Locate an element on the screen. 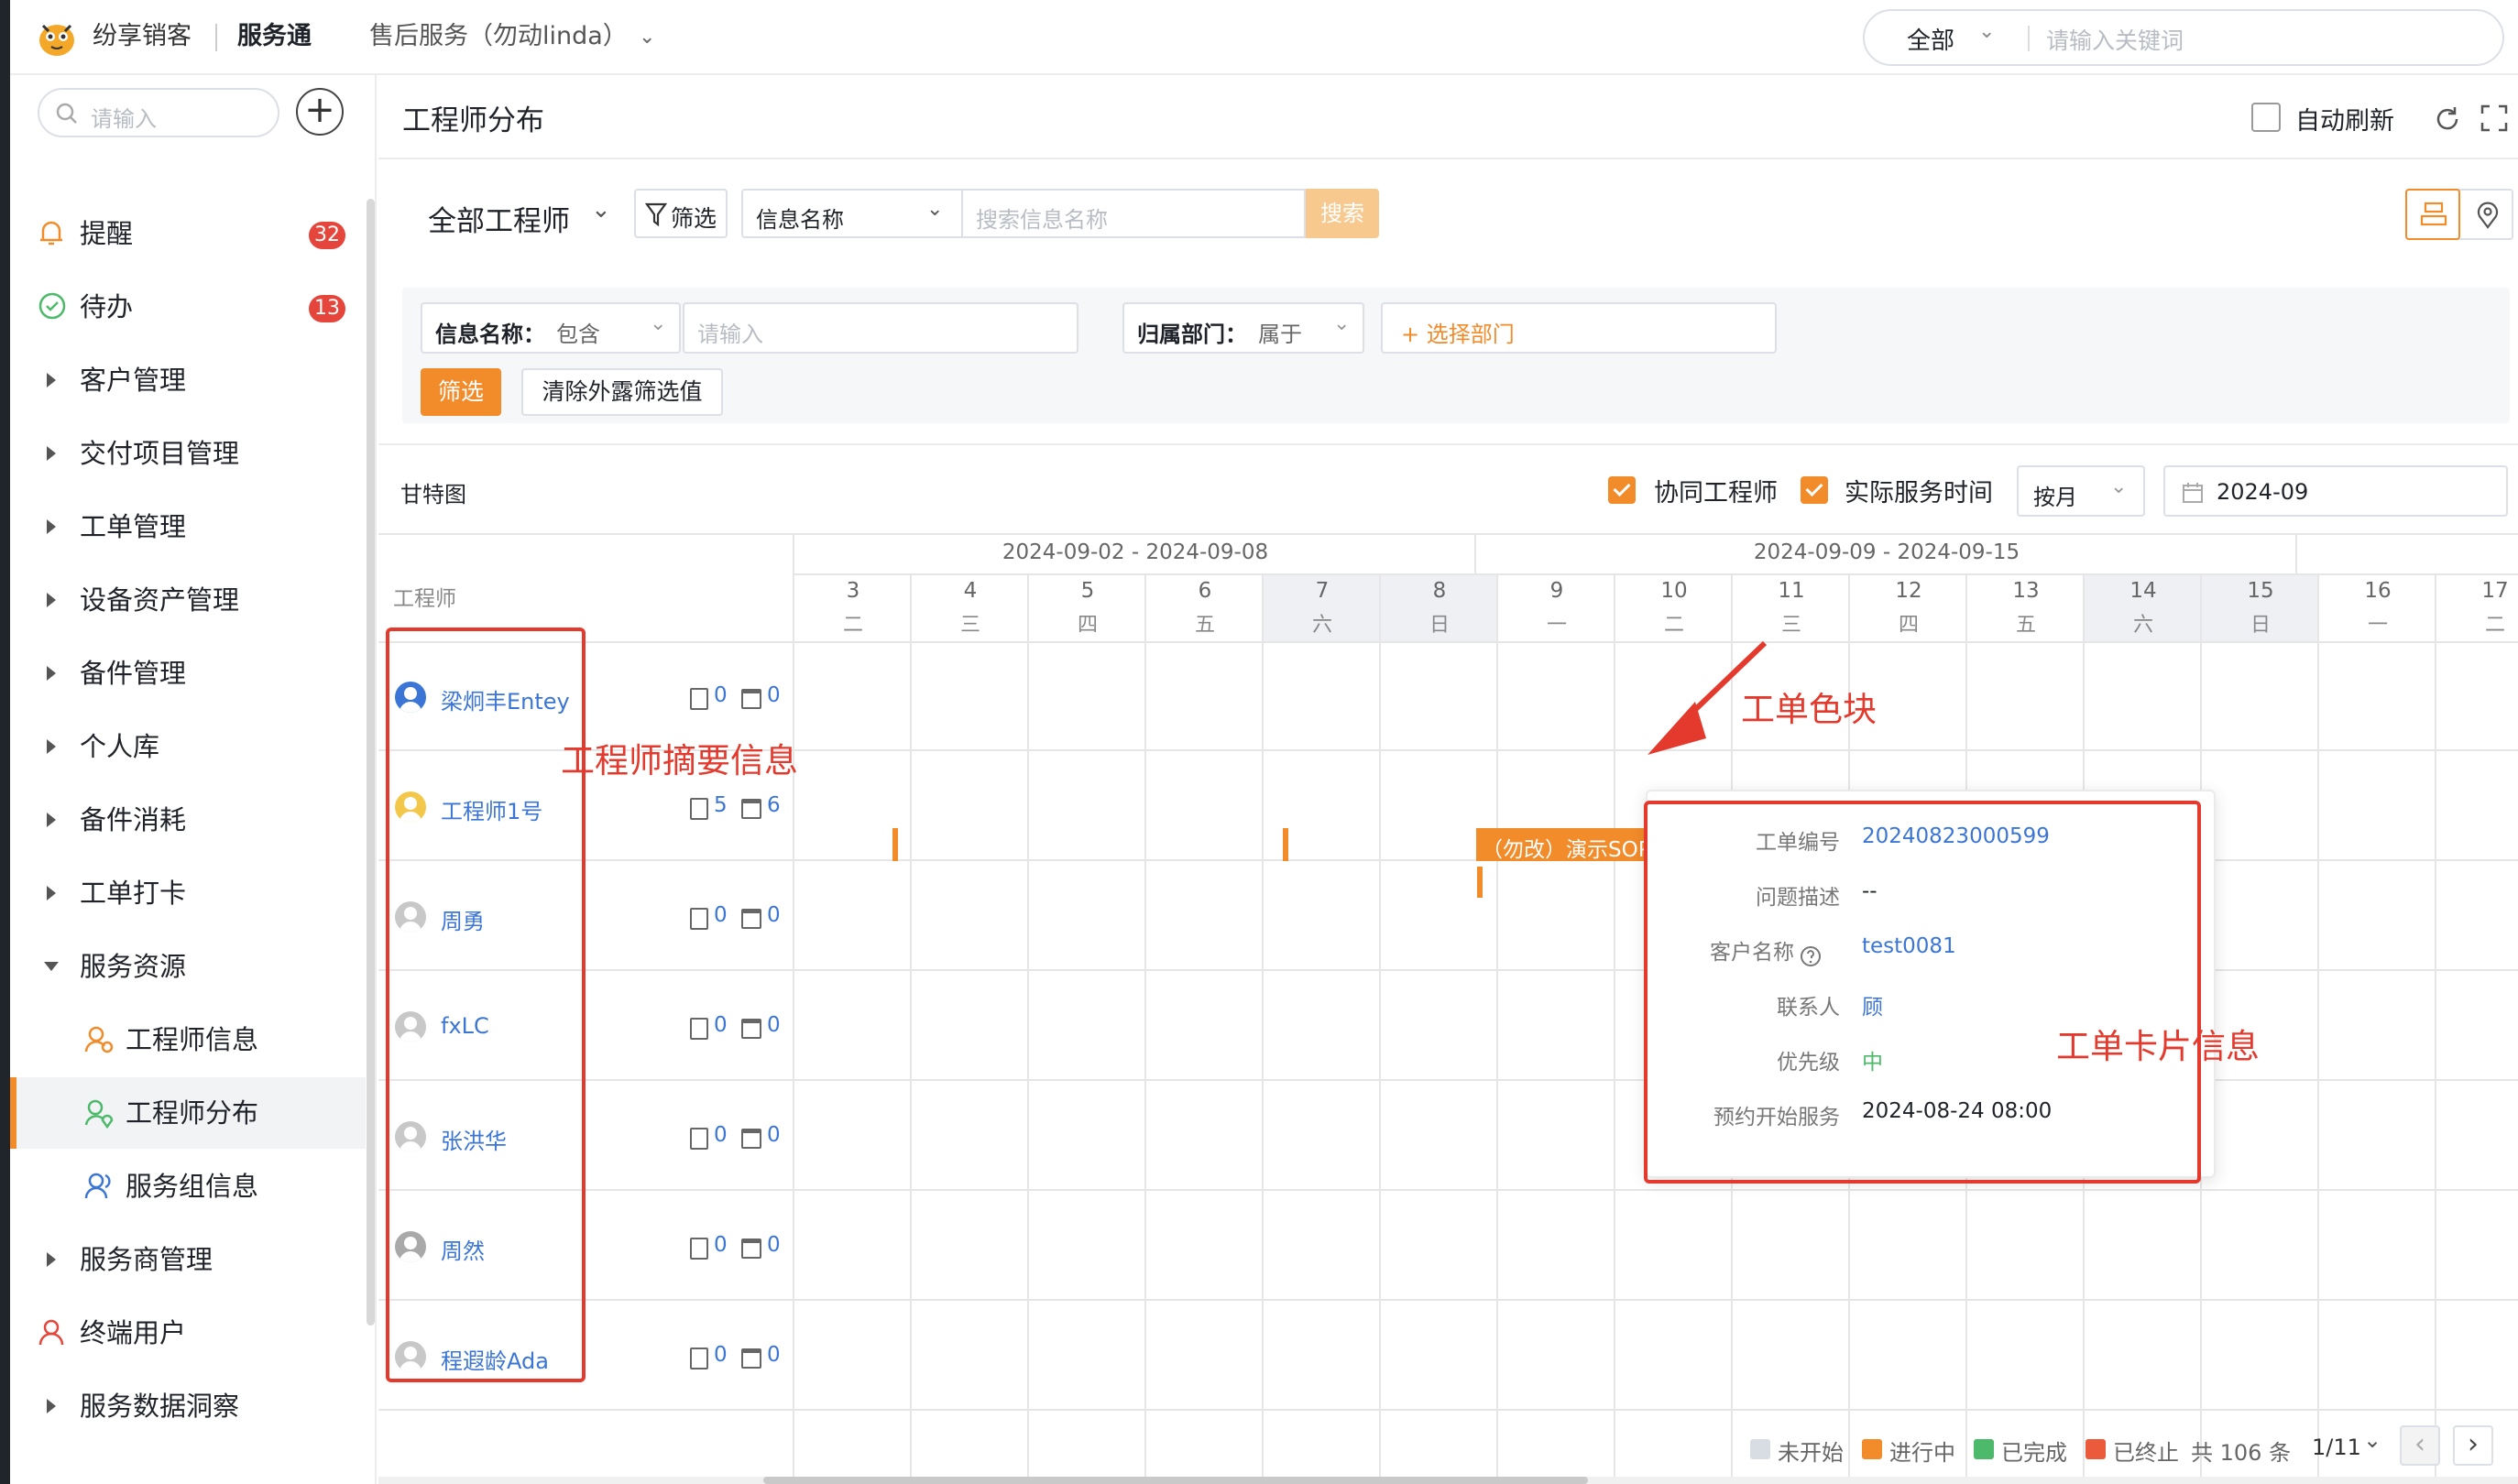 Image resolution: width=2518 pixels, height=1484 pixels. sidebar-item-customer: 客户管理 is located at coordinates (188, 380).